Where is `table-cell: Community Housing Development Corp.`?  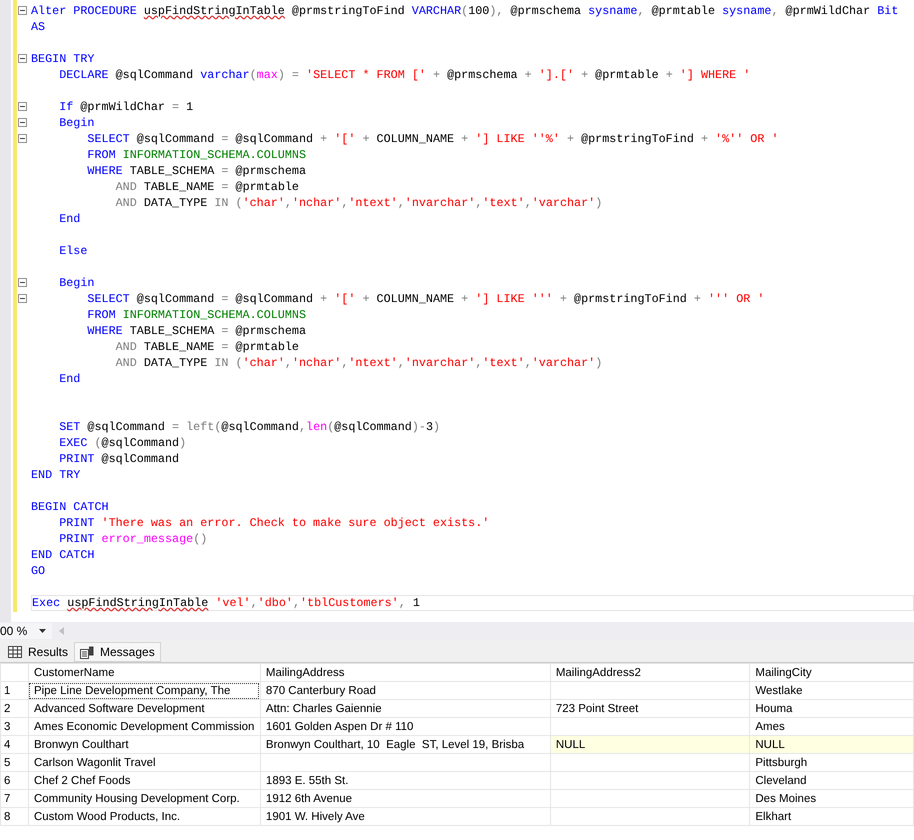
table-cell: Community Housing Development Corp. is located at coordinates (144, 799).